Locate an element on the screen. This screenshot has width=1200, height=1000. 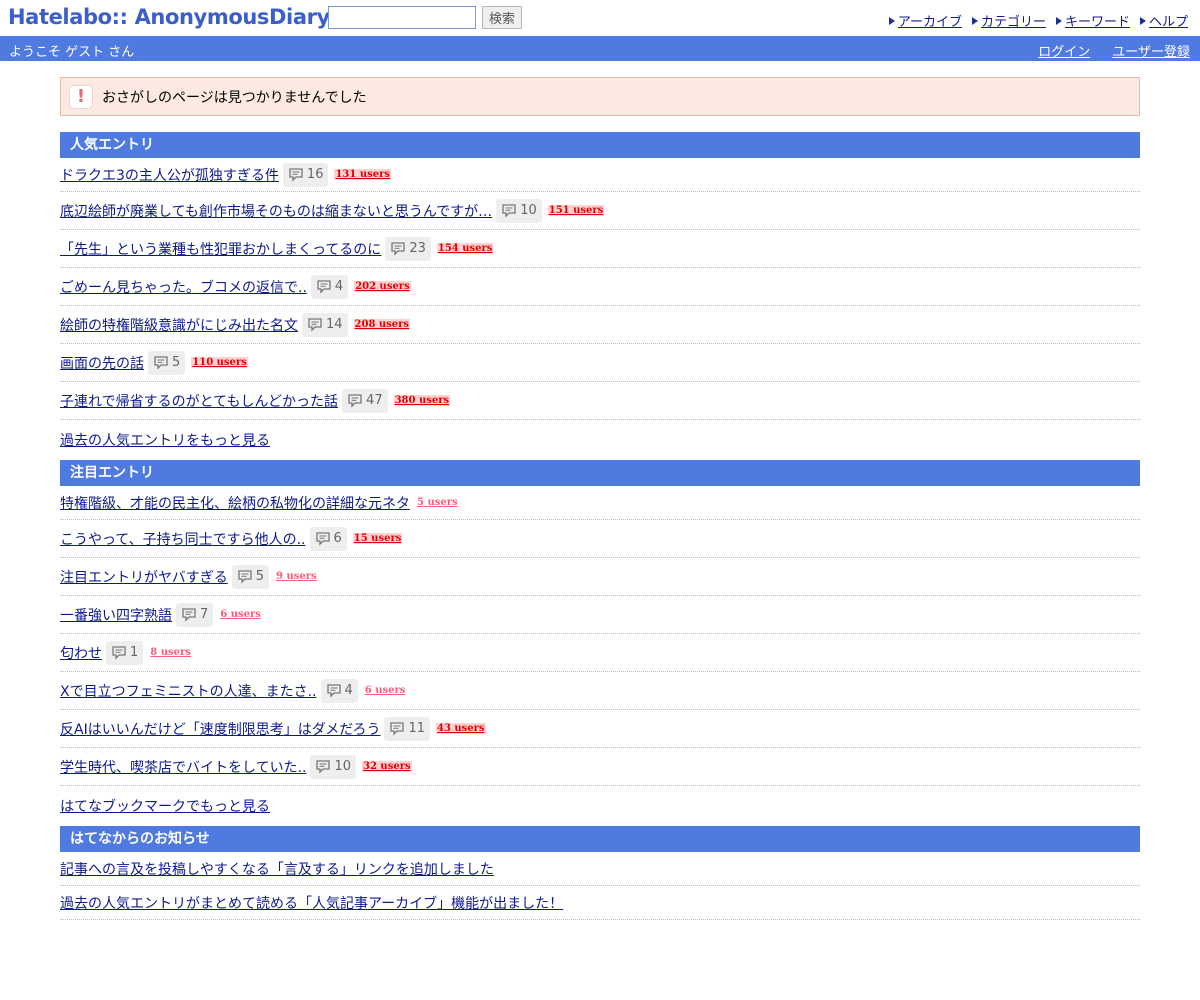
featured-more: はてなブックマークでもっと見る is located at coordinates (600, 806).